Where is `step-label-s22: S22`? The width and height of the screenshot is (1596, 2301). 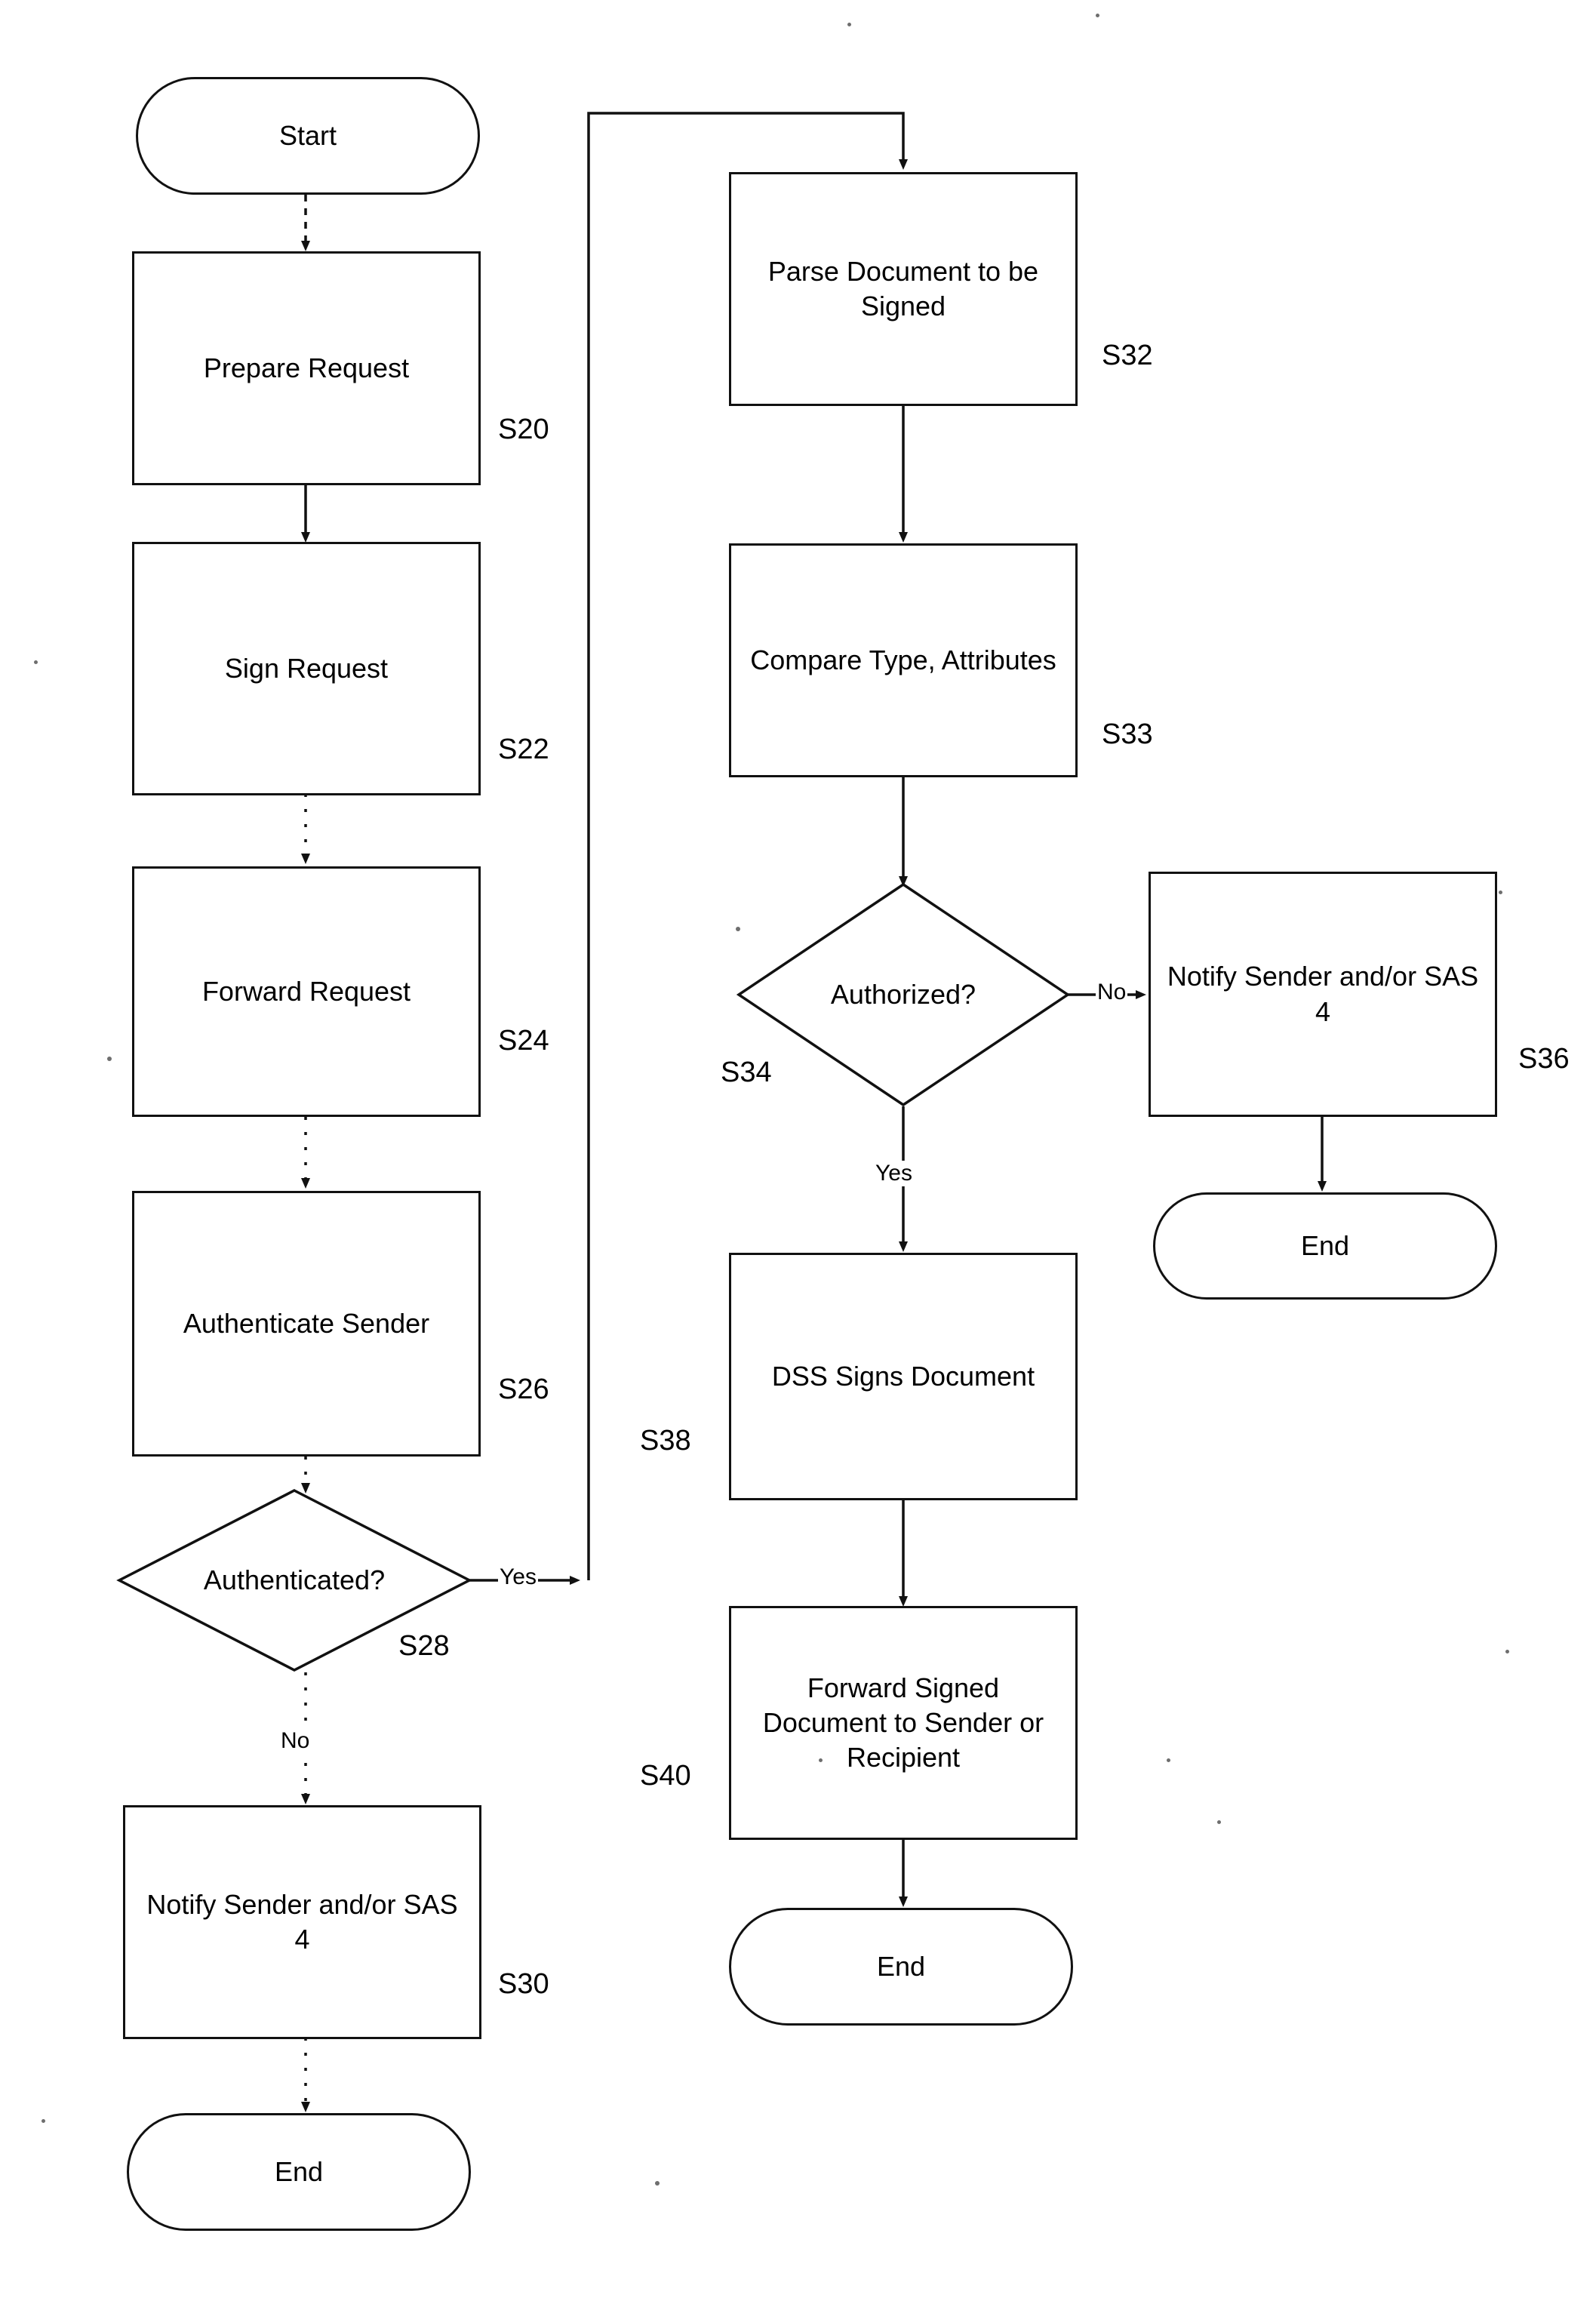
step-label-s22: S22 is located at coordinates (523, 749).